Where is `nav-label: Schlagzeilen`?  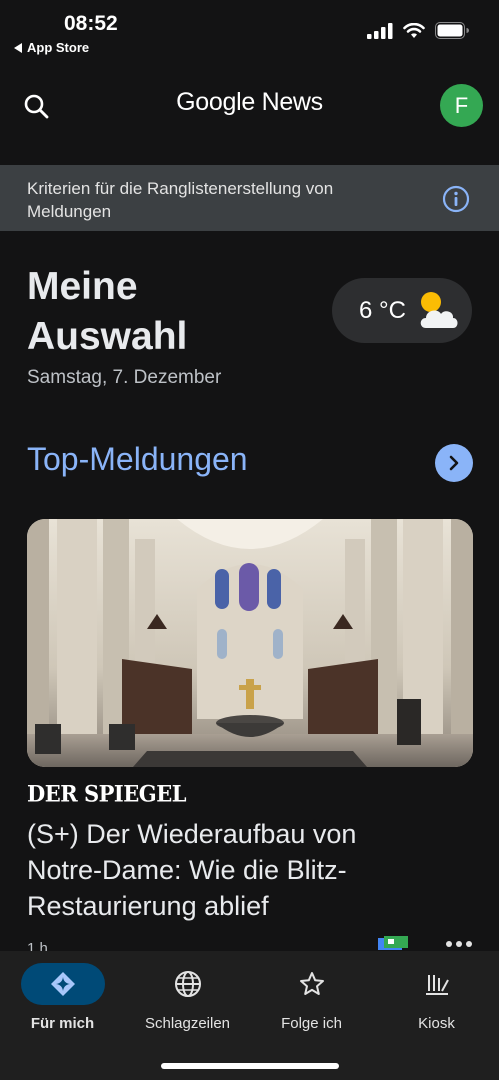
nav-label: Schlagzeilen is located at coordinates (187, 1023).